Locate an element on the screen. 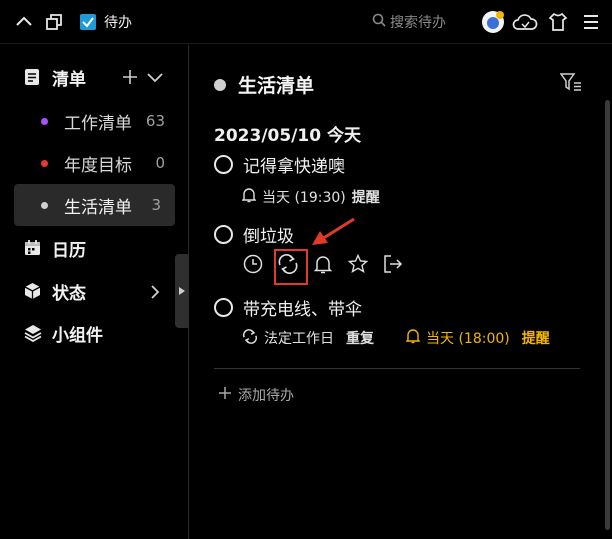 This screenshot has height=539, width=612. chevron-right-icon is located at coordinates (155, 294).